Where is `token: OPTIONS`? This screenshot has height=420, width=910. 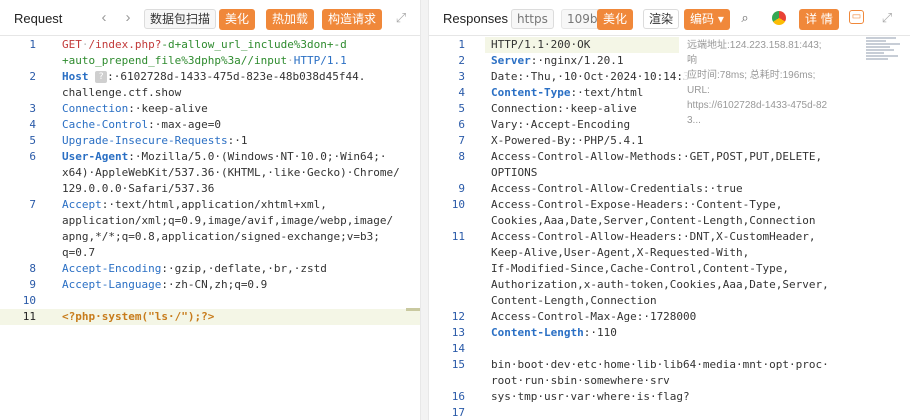 token: OPTIONS is located at coordinates (514, 172).